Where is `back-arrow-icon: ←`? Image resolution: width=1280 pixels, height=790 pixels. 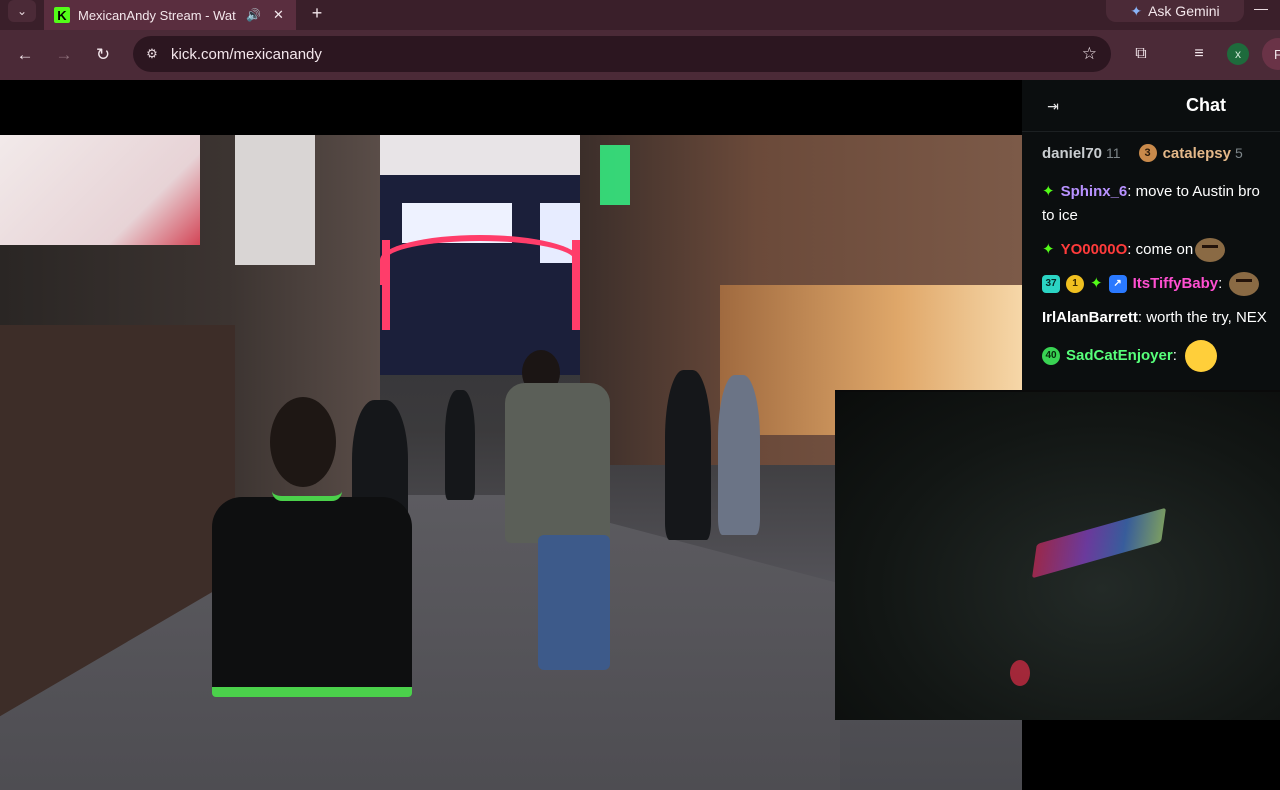
back-arrow-icon: ← is located at coordinates (25, 54).